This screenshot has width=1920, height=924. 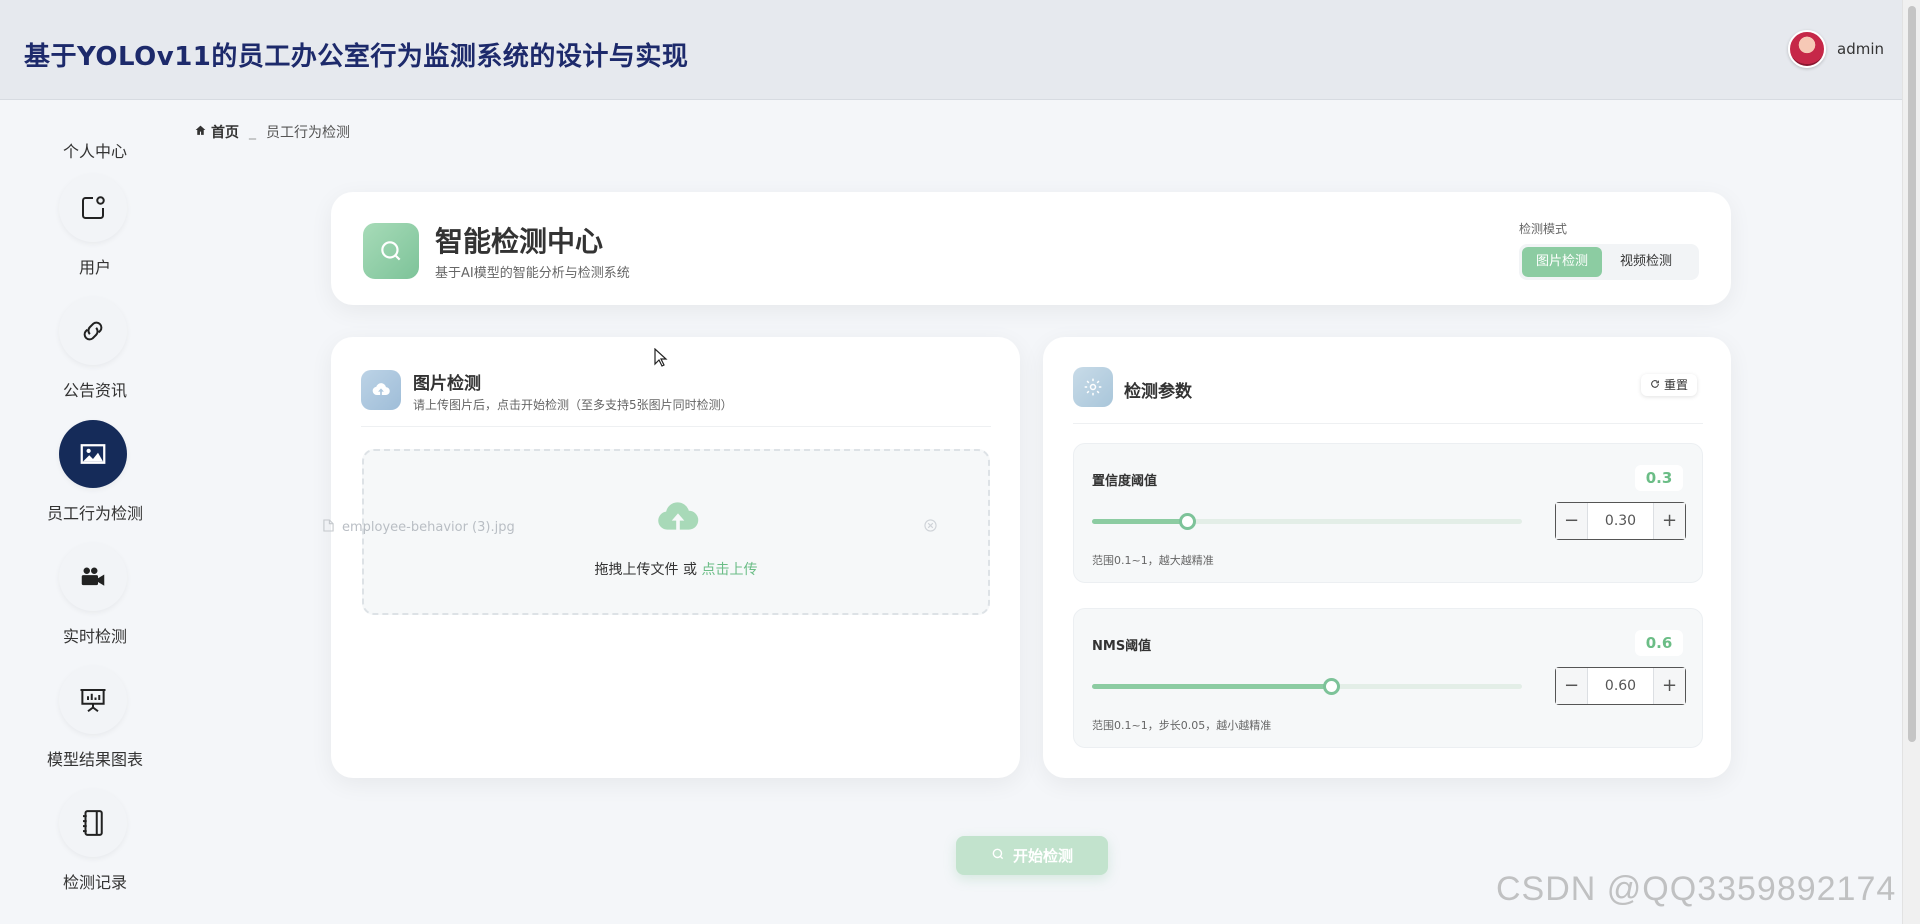 I want to click on start-detection-label: 开始检测, so click(x=1042, y=856).